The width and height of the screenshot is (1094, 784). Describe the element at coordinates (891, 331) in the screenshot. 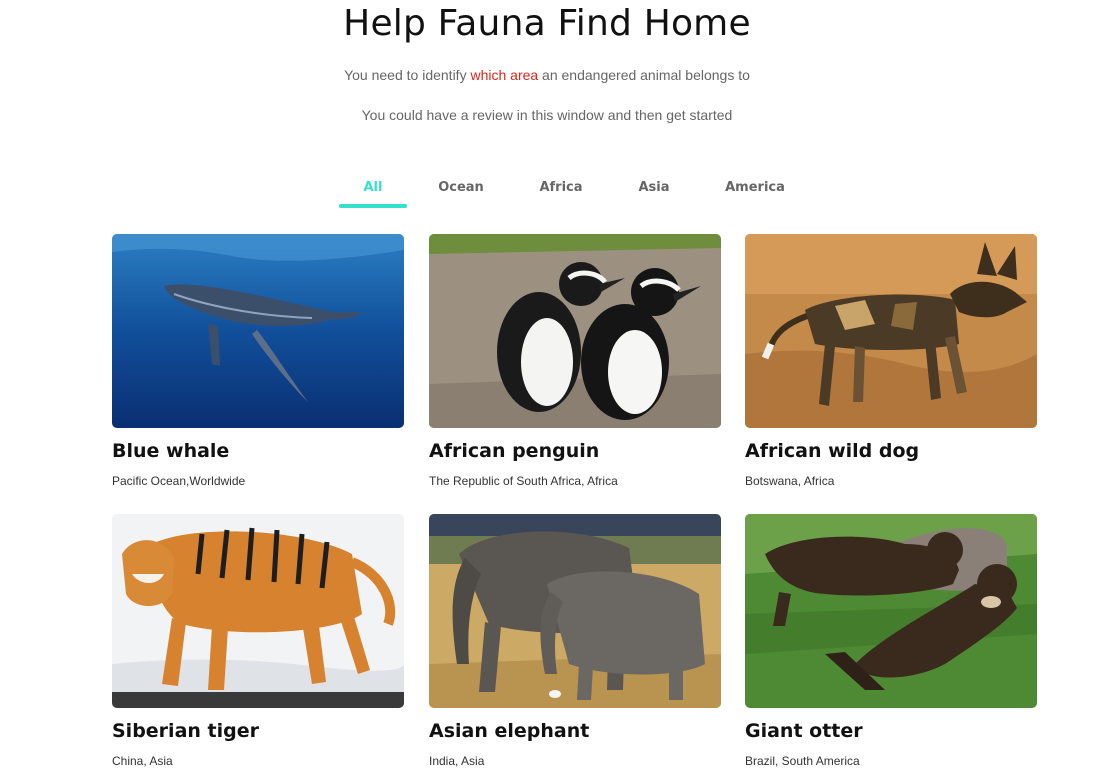

I see `wild-dog-photo` at that location.